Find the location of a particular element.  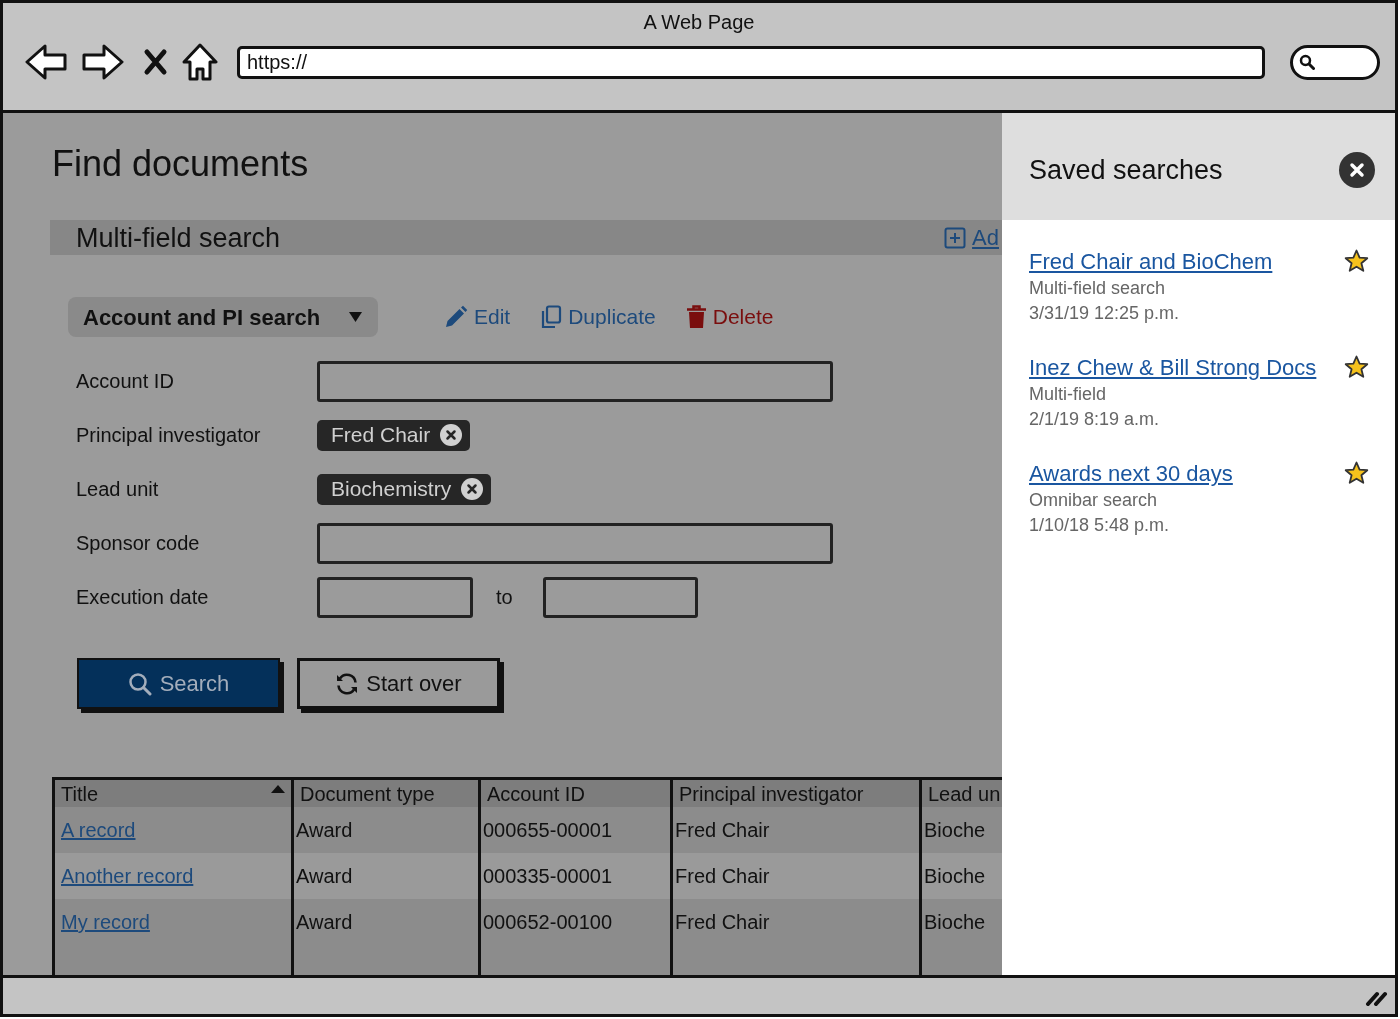

search-type: Multi-field is located at coordinates (1068, 394).